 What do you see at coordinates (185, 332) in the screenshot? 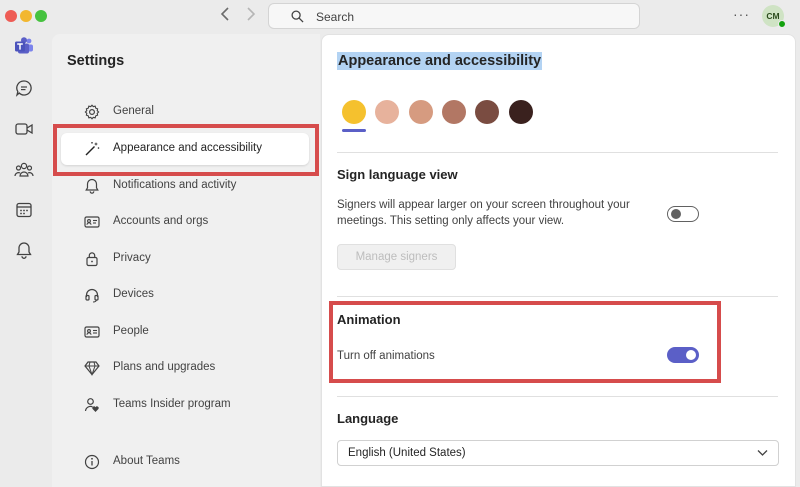
I see `nav-item-people: People` at bounding box center [185, 332].